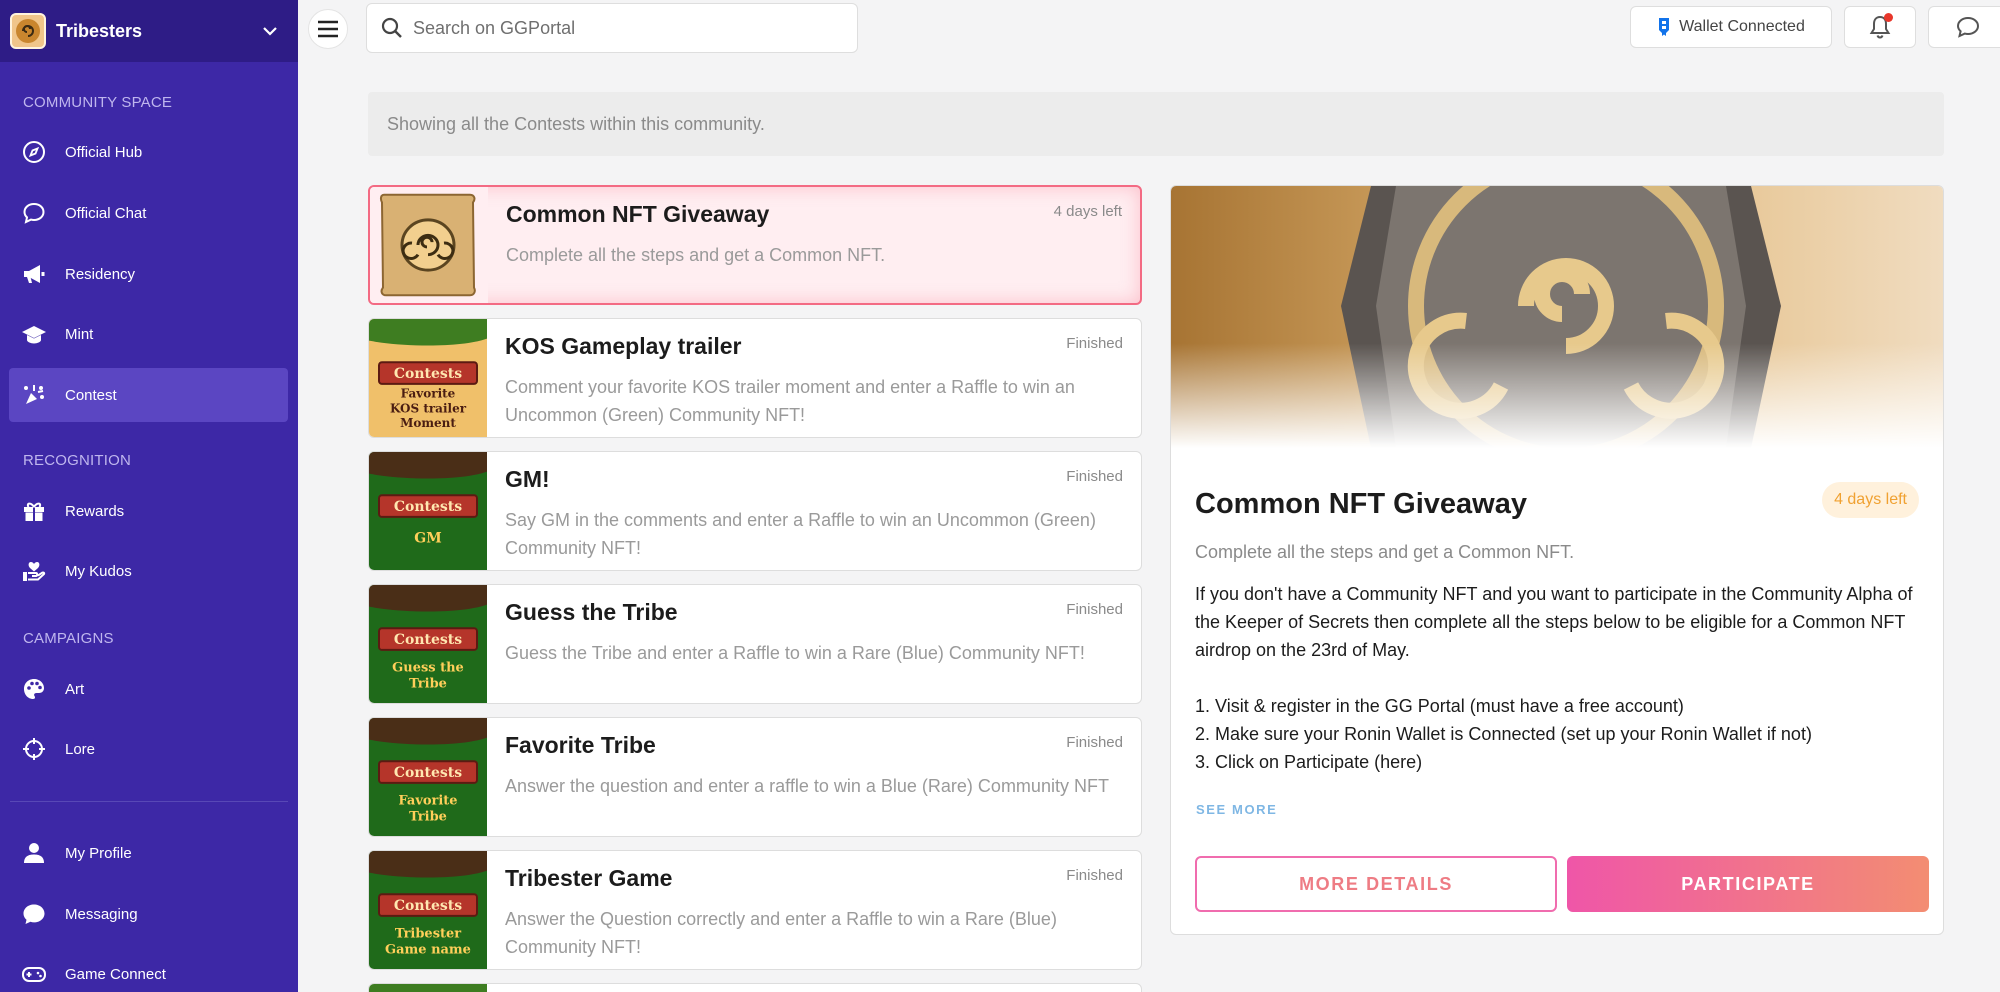 Image resolution: width=2000 pixels, height=992 pixels. What do you see at coordinates (270, 31) in the screenshot?
I see `chevron-down-icon` at bounding box center [270, 31].